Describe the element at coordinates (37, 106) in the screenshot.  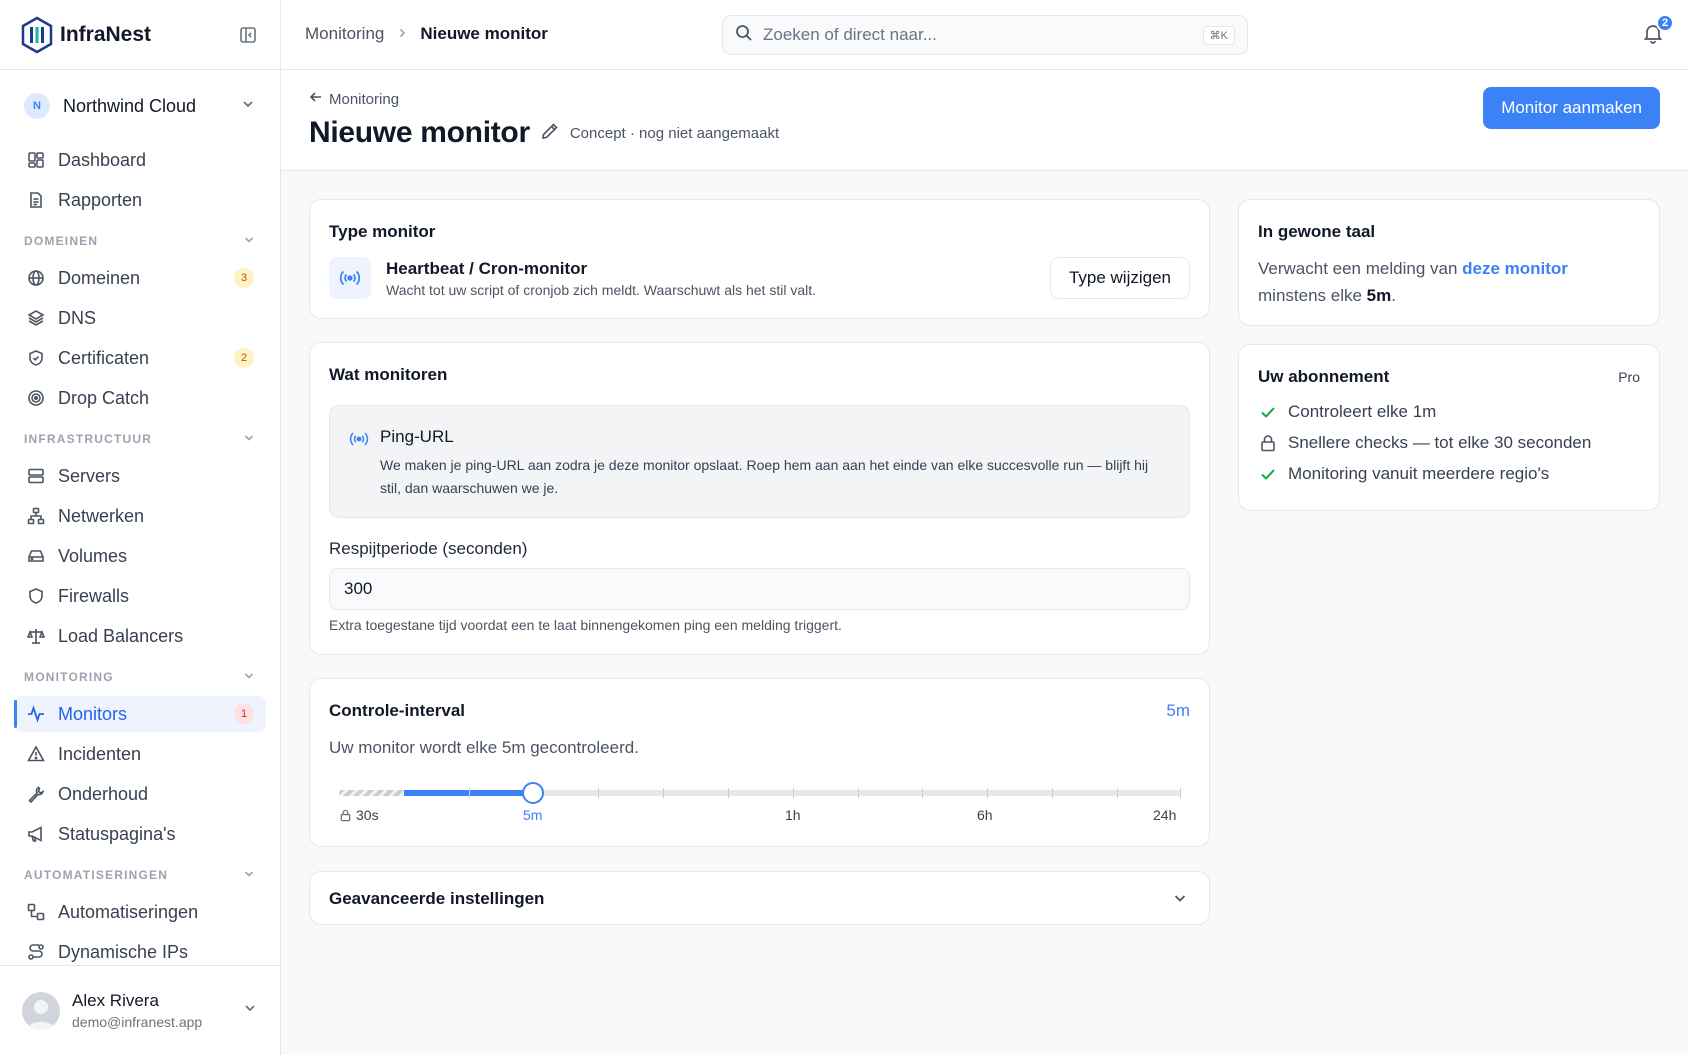
I see `org-avatar: N` at that location.